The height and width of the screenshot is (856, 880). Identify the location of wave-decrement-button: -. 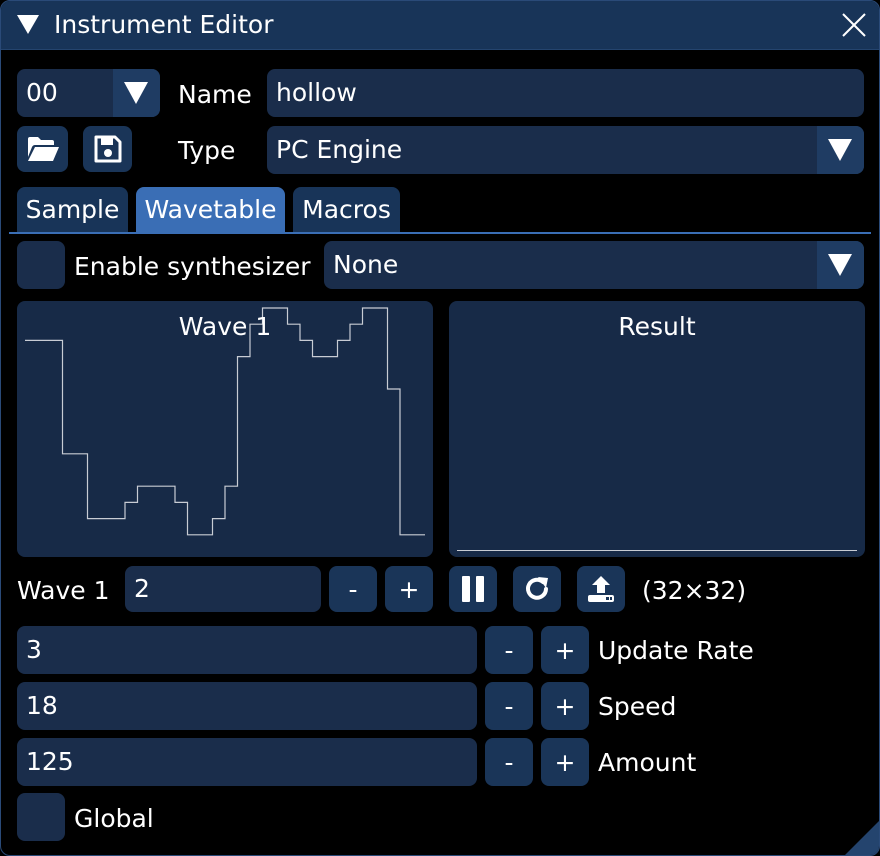
(353, 589).